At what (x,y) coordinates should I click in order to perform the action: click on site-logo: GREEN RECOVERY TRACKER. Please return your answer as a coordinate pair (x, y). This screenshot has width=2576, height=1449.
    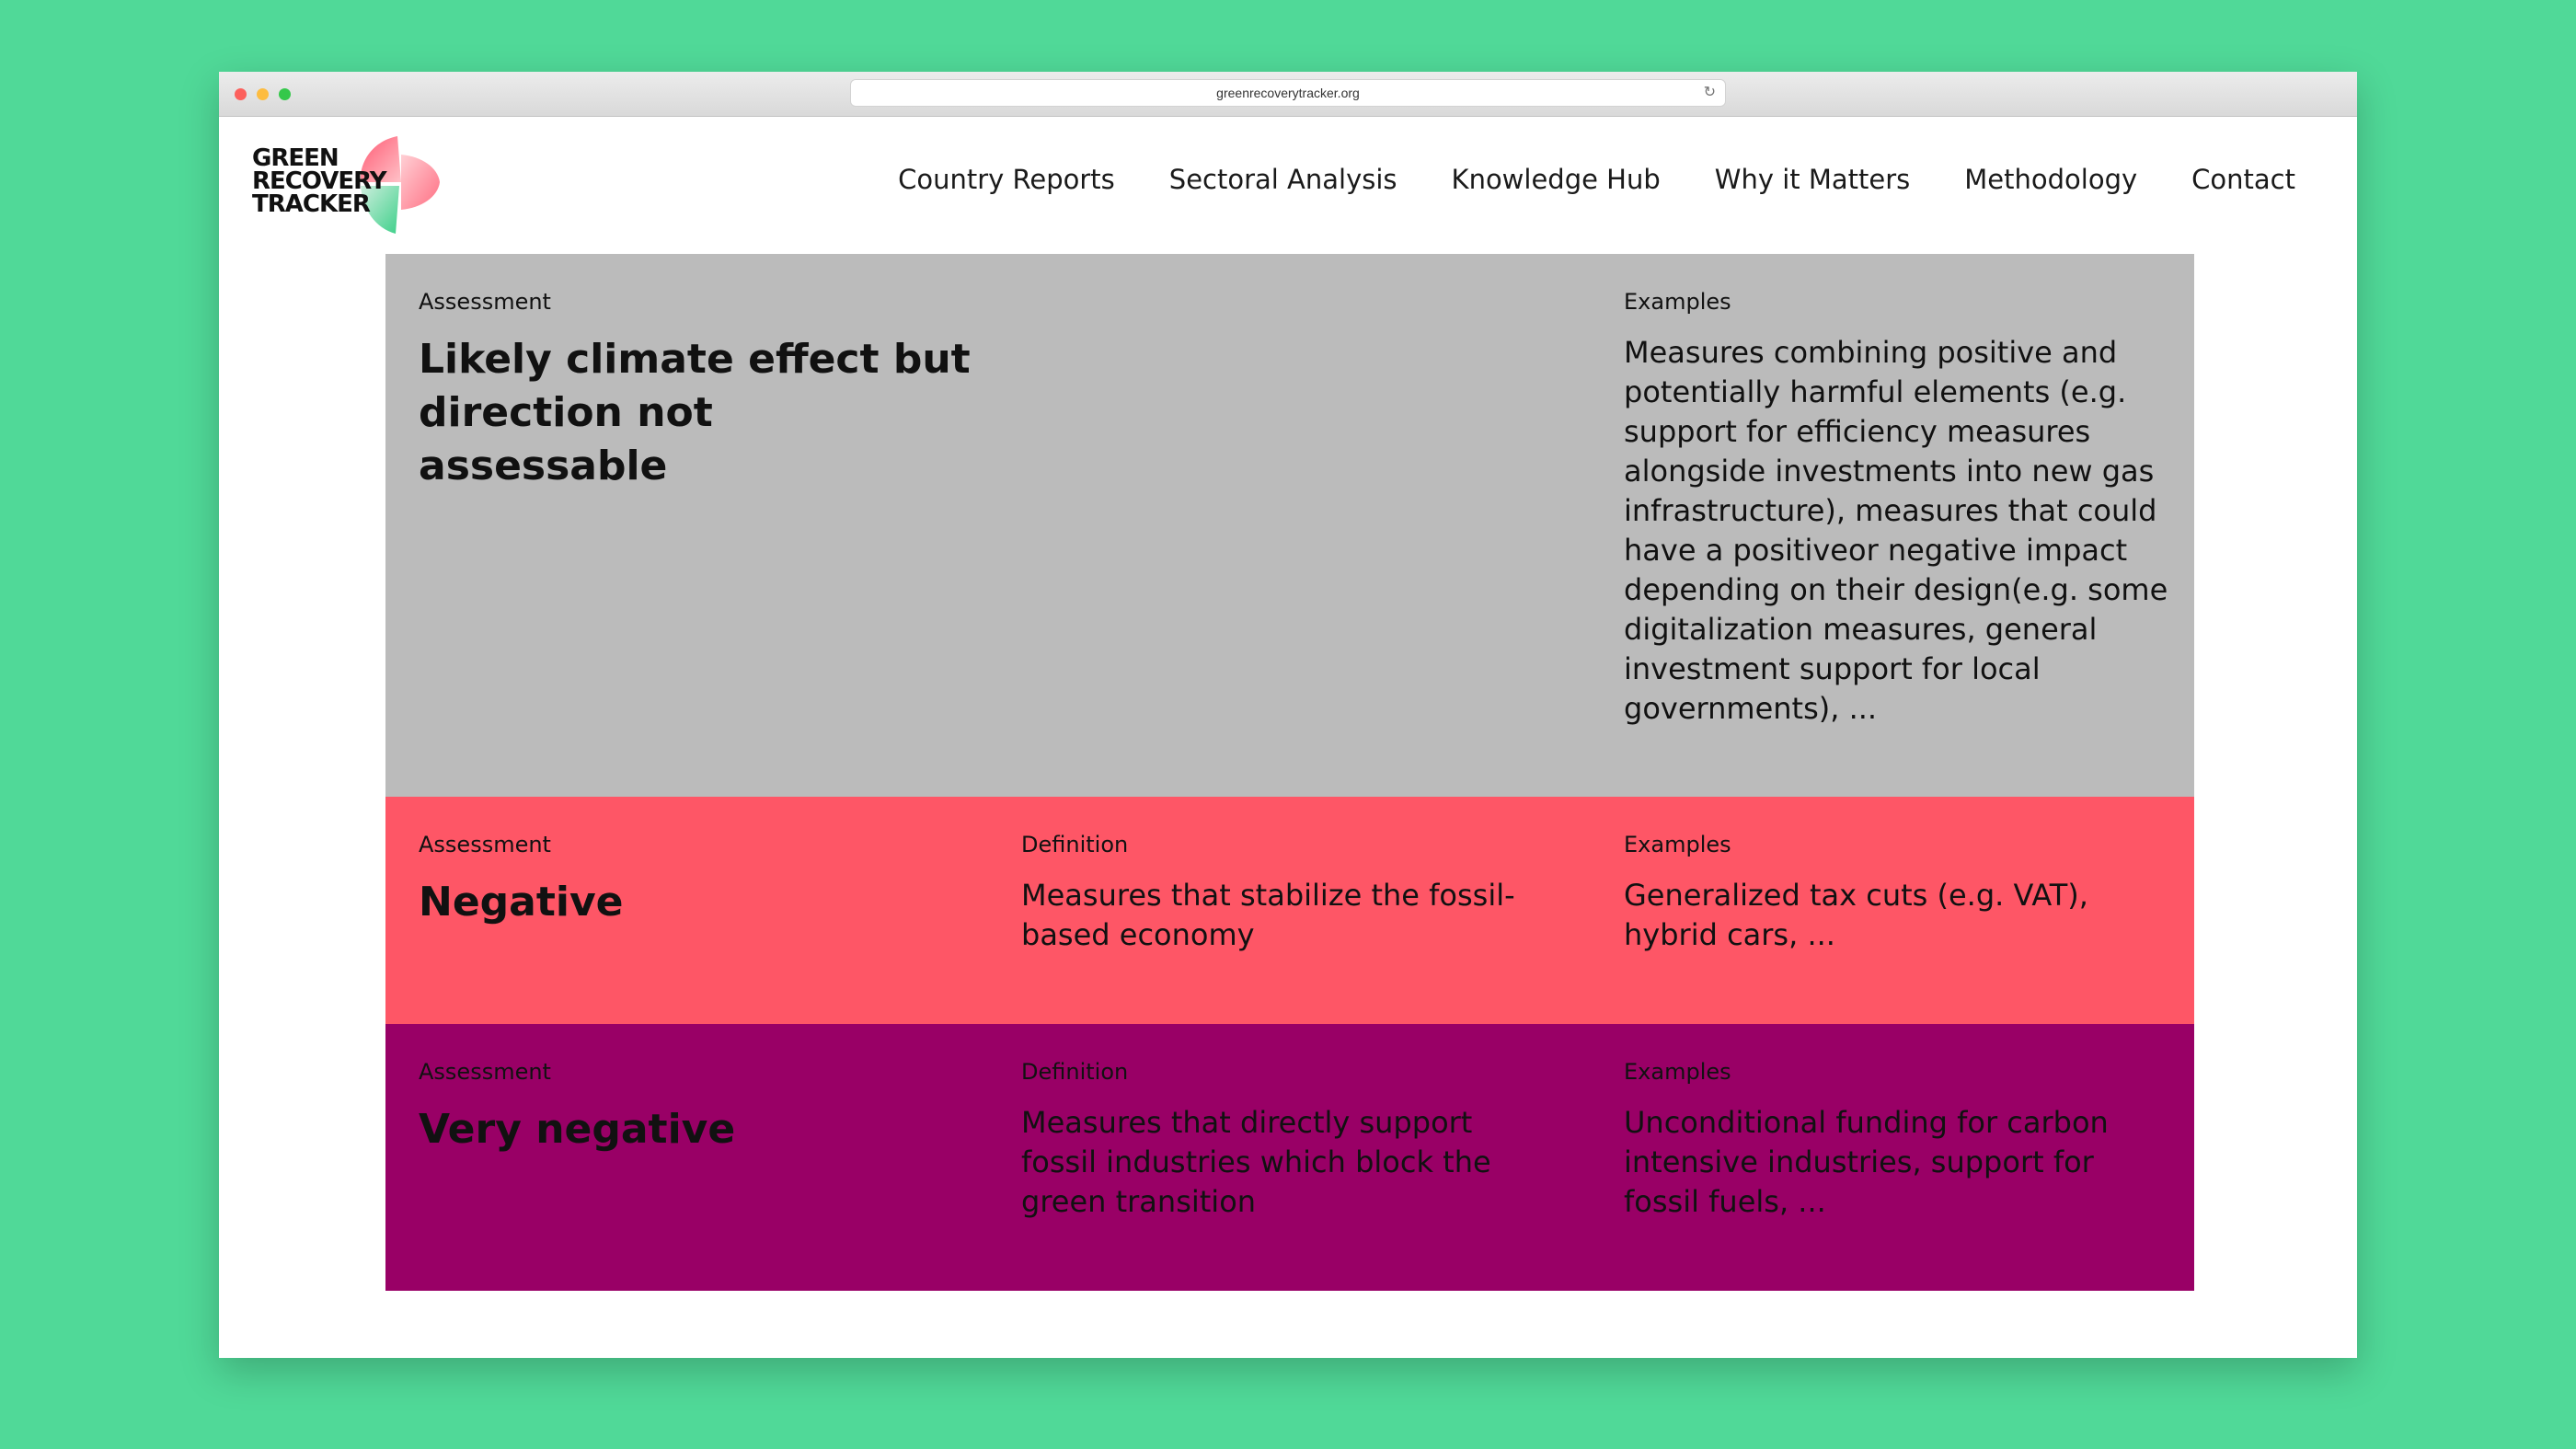
    Looking at the image, I should click on (346, 185).